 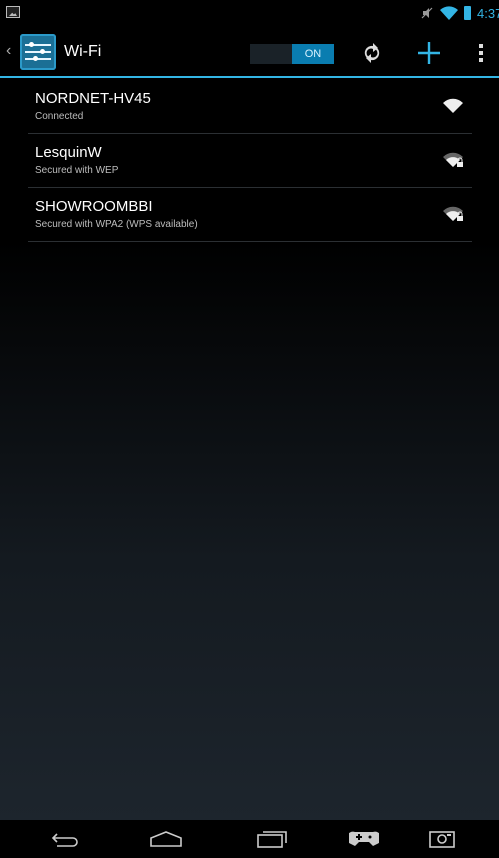 What do you see at coordinates (459, 13) in the screenshot?
I see `status-icons: 4:37` at bounding box center [459, 13].